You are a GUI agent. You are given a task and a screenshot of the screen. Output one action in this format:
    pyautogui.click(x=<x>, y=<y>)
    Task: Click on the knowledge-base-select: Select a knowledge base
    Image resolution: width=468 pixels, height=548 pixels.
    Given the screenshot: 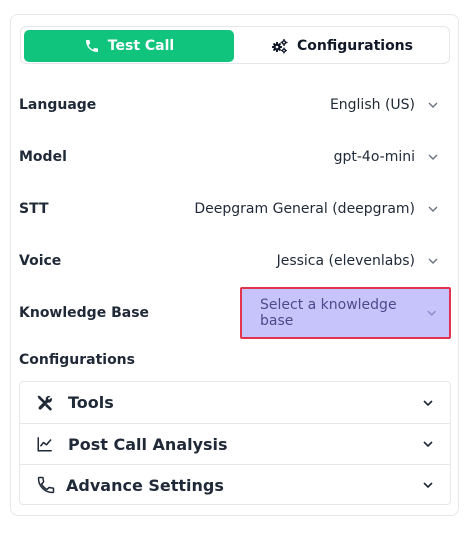 What is the action you would take?
    pyautogui.click(x=345, y=313)
    